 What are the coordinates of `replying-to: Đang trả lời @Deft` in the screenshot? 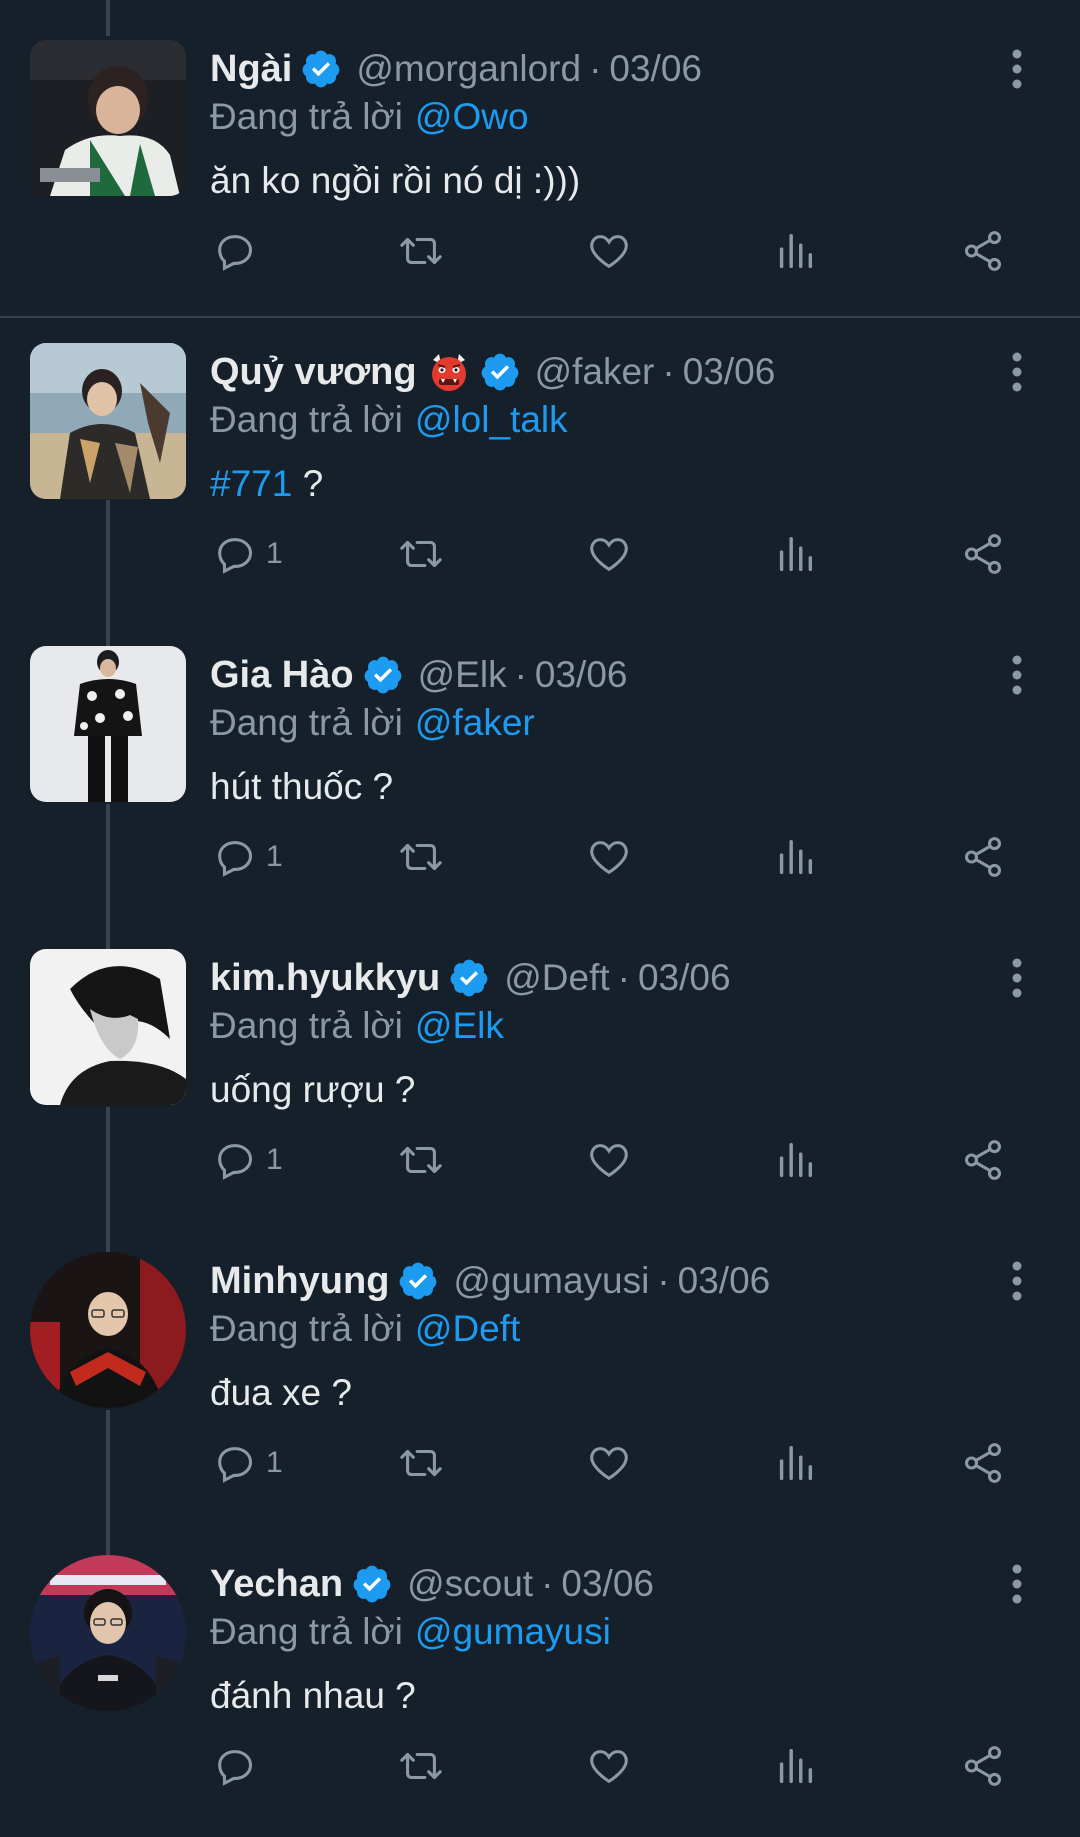 It's located at (365, 1329).